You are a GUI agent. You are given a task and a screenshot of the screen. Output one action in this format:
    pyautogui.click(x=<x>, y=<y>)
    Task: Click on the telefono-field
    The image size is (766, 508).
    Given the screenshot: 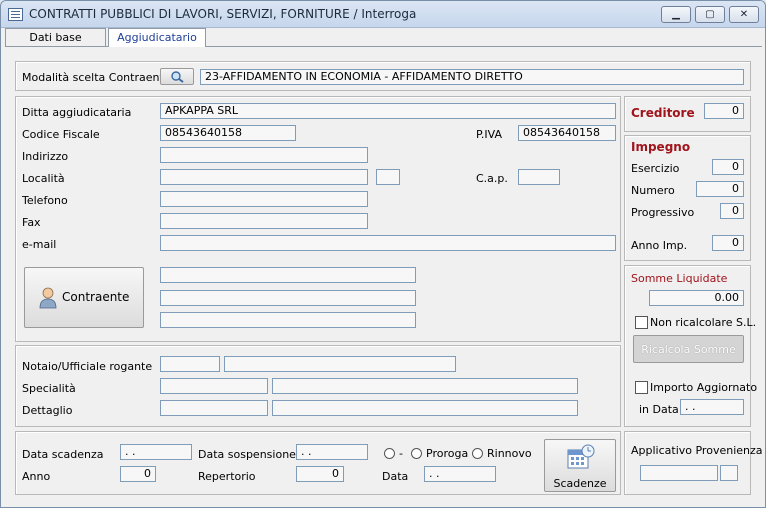 What is the action you would take?
    pyautogui.click(x=264, y=199)
    